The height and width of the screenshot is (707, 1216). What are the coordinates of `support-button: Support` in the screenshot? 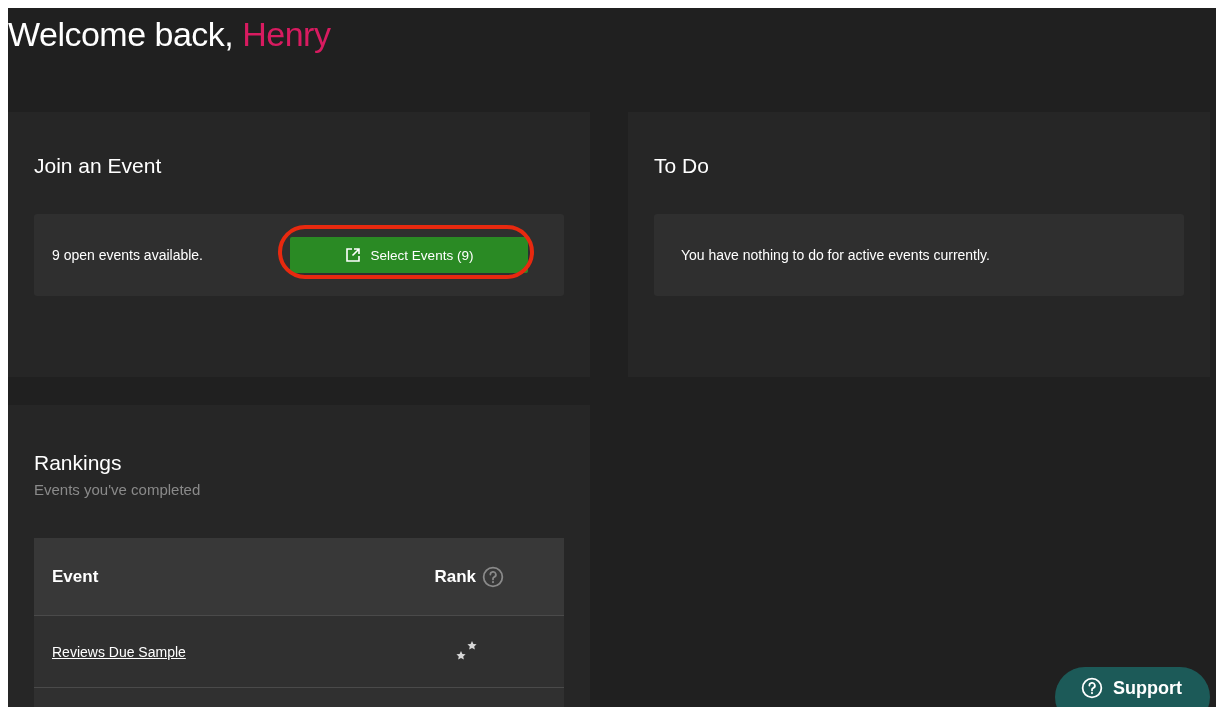 It's located at (1132, 687).